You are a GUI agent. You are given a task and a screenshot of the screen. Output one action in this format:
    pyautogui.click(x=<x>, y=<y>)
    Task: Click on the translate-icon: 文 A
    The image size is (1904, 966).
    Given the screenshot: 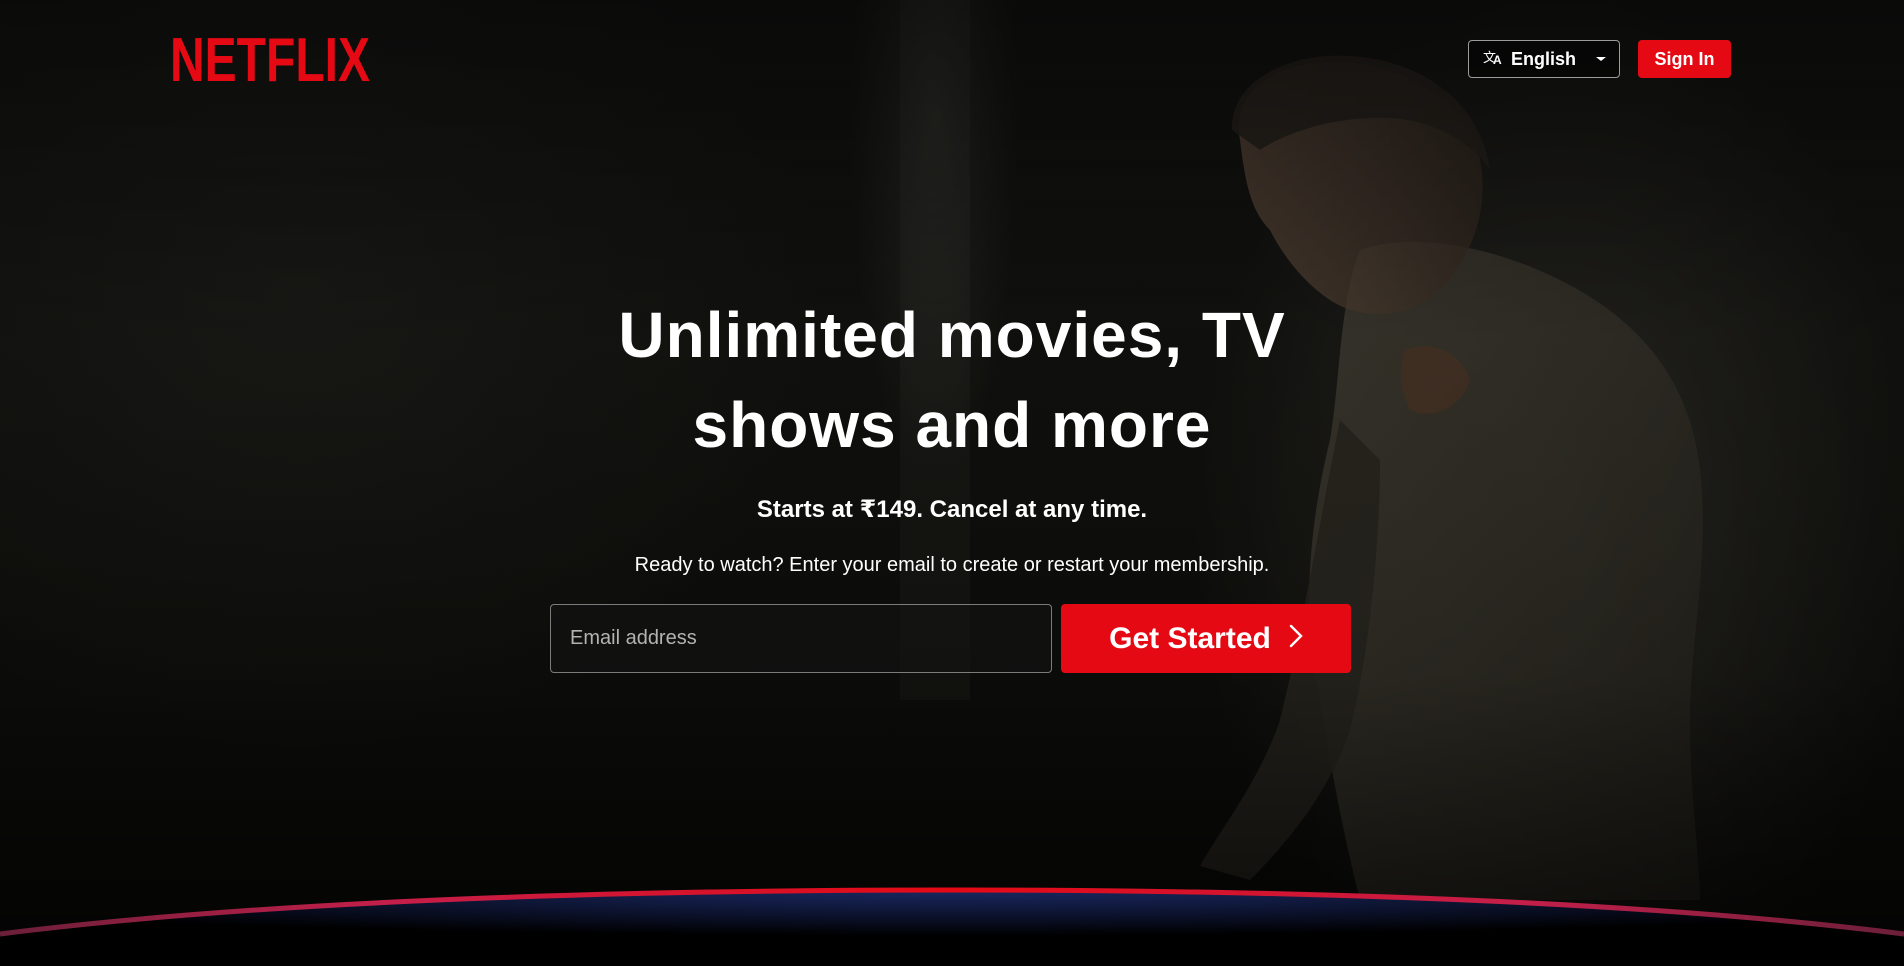 What is the action you would take?
    pyautogui.click(x=1493, y=59)
    